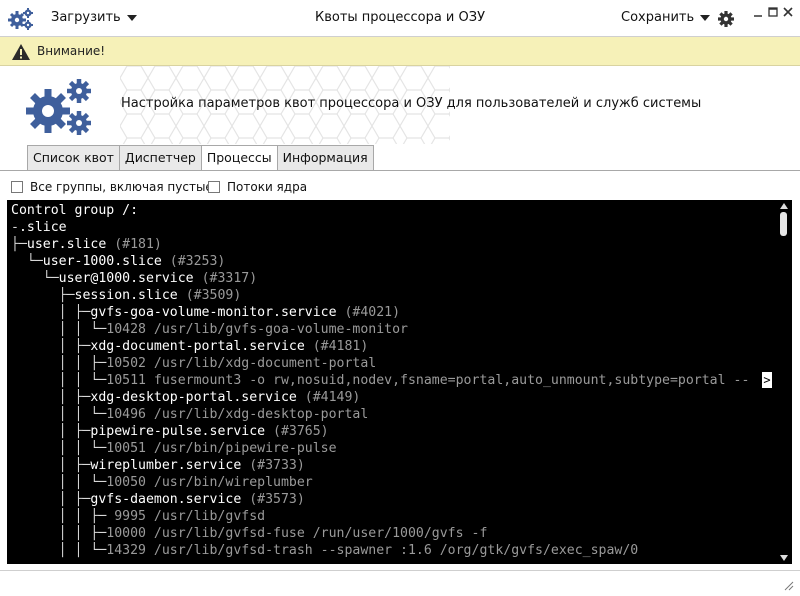 The image size is (800, 596). What do you see at coordinates (221, 448) in the screenshot?
I see `tree-node-detail: 10051 /usr/bin/pipewire-pulse` at bounding box center [221, 448].